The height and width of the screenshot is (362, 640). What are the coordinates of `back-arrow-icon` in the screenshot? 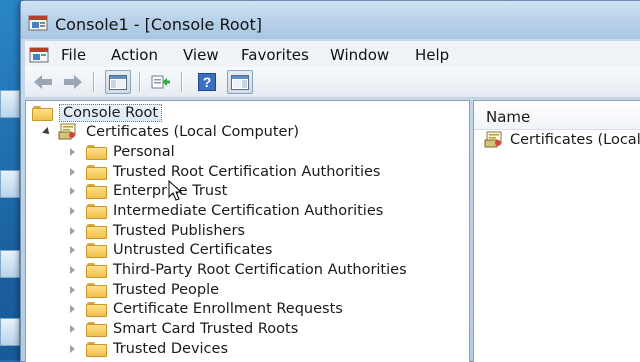 It's located at (43, 82).